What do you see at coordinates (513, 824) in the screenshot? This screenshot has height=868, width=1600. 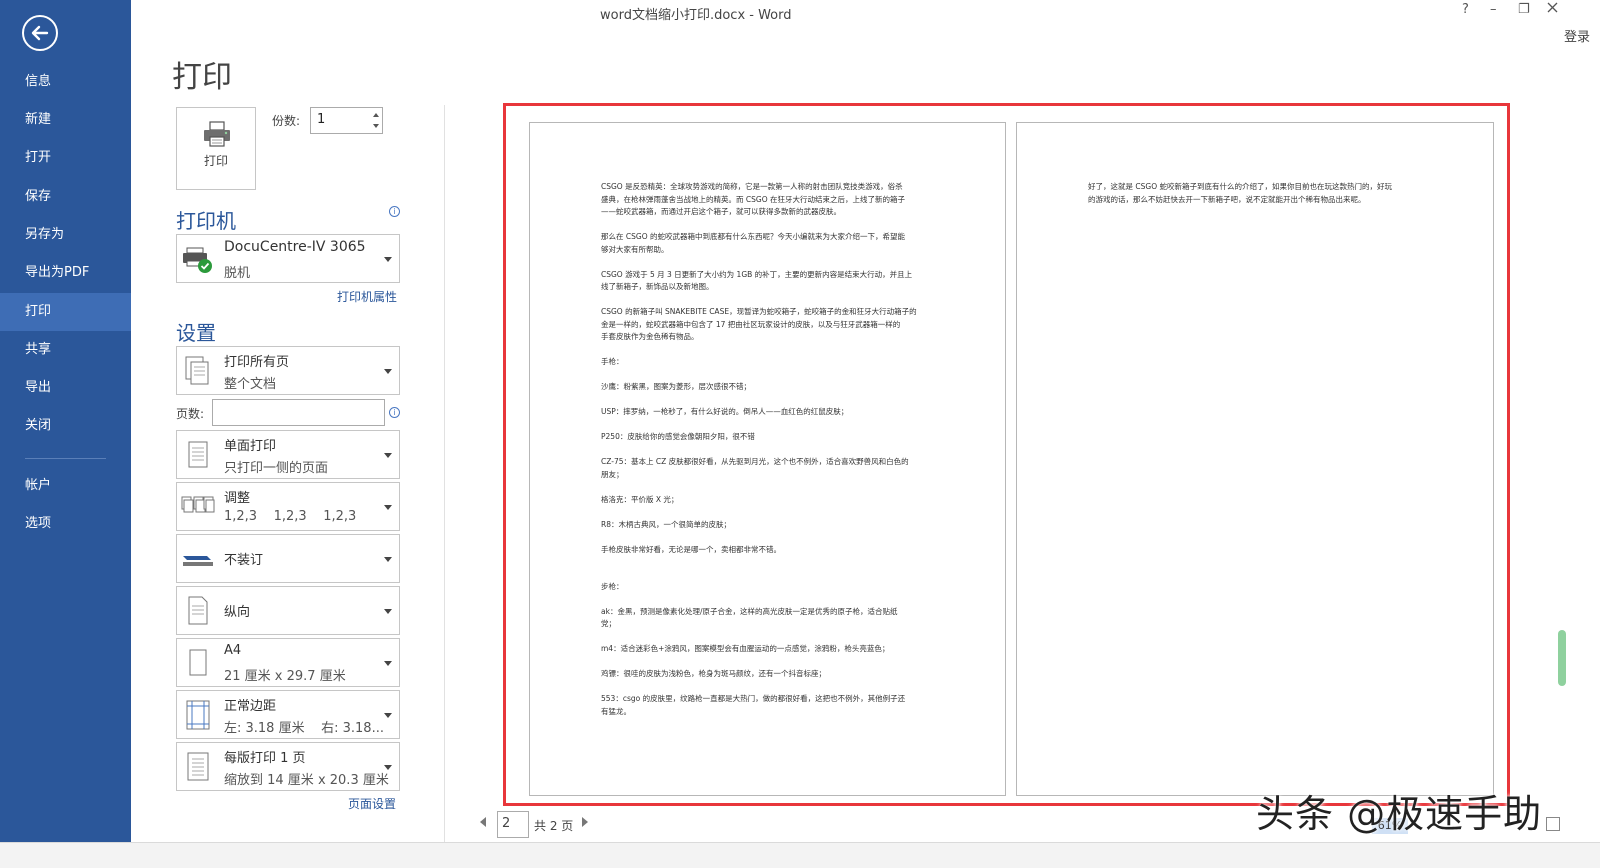 I see `page-number-input: 2` at bounding box center [513, 824].